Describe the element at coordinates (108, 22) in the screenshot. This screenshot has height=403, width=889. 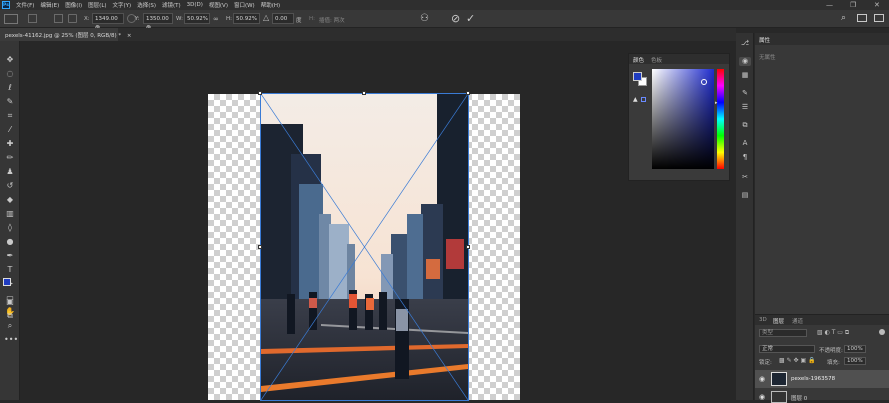
I see `x-position-field: 1349.00 像` at that location.